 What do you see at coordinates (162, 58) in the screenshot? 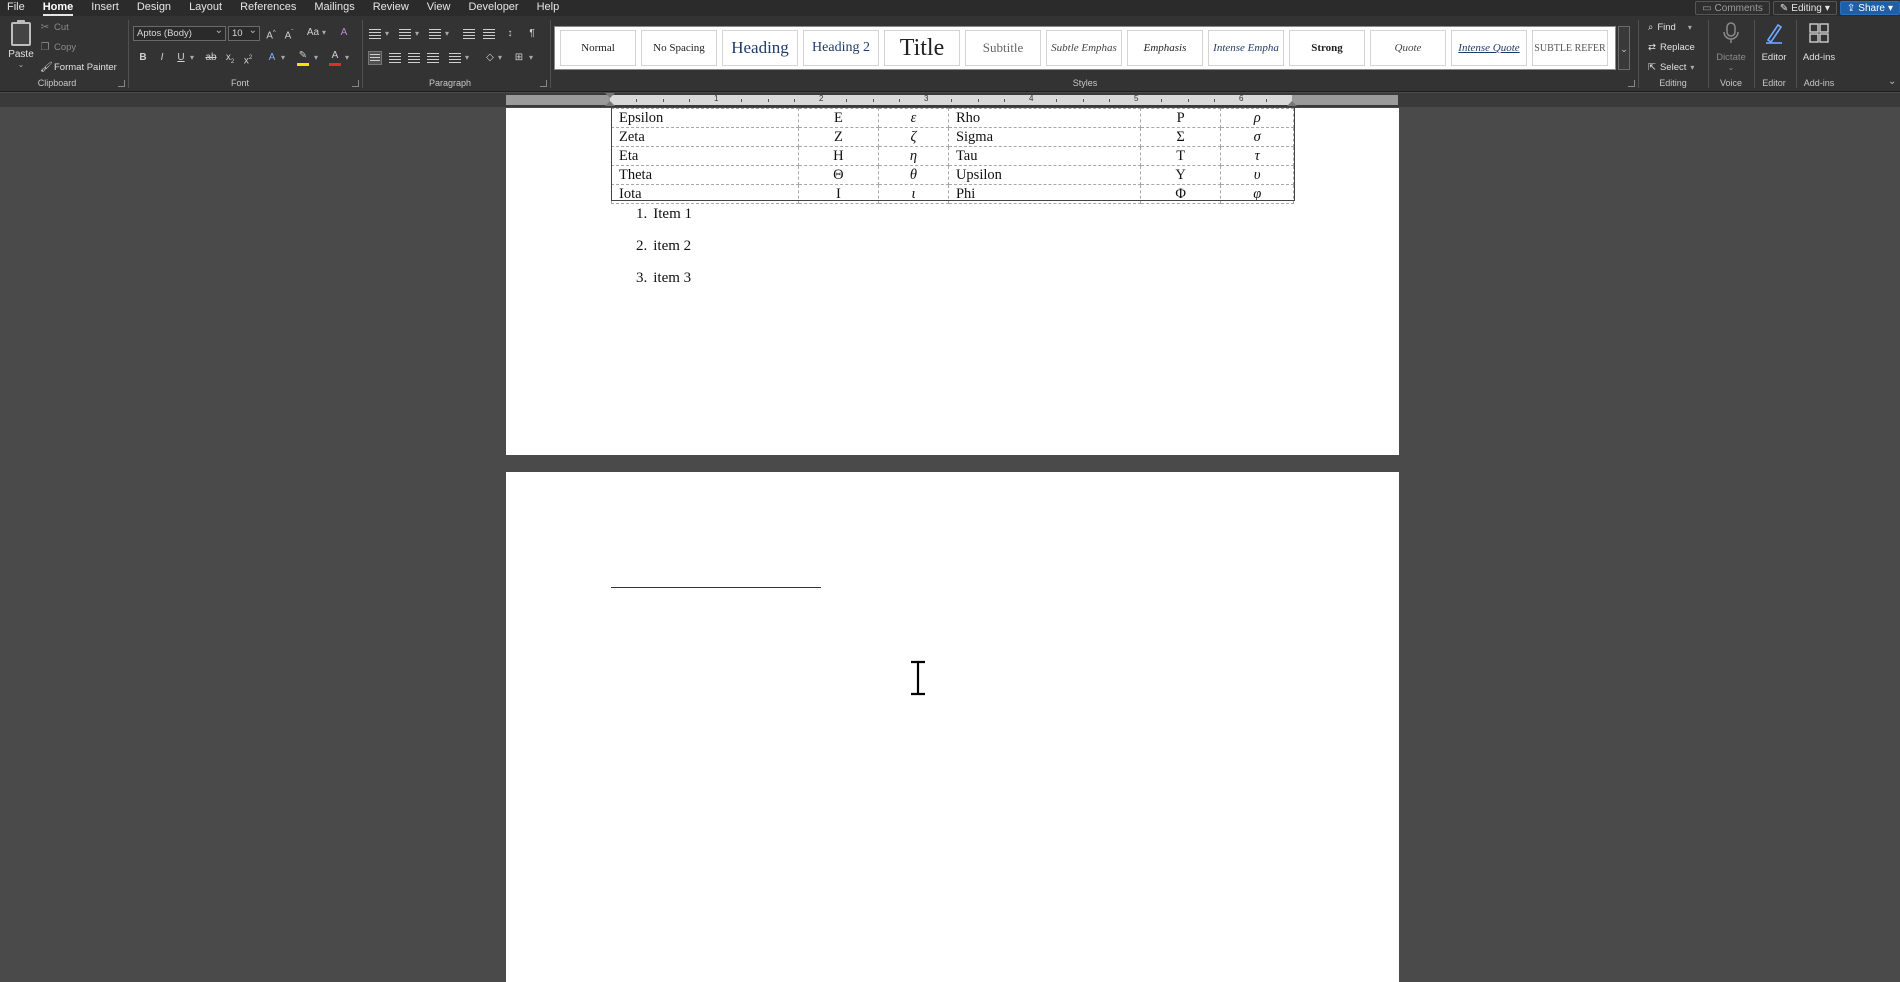
I see `italic-icon: I` at bounding box center [162, 58].